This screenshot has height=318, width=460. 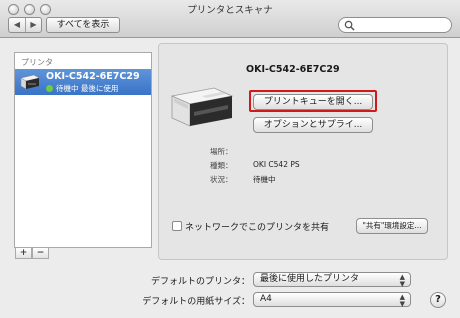 I want to click on default-printer-value: 最後に使用したプリンタ, so click(x=310, y=279).